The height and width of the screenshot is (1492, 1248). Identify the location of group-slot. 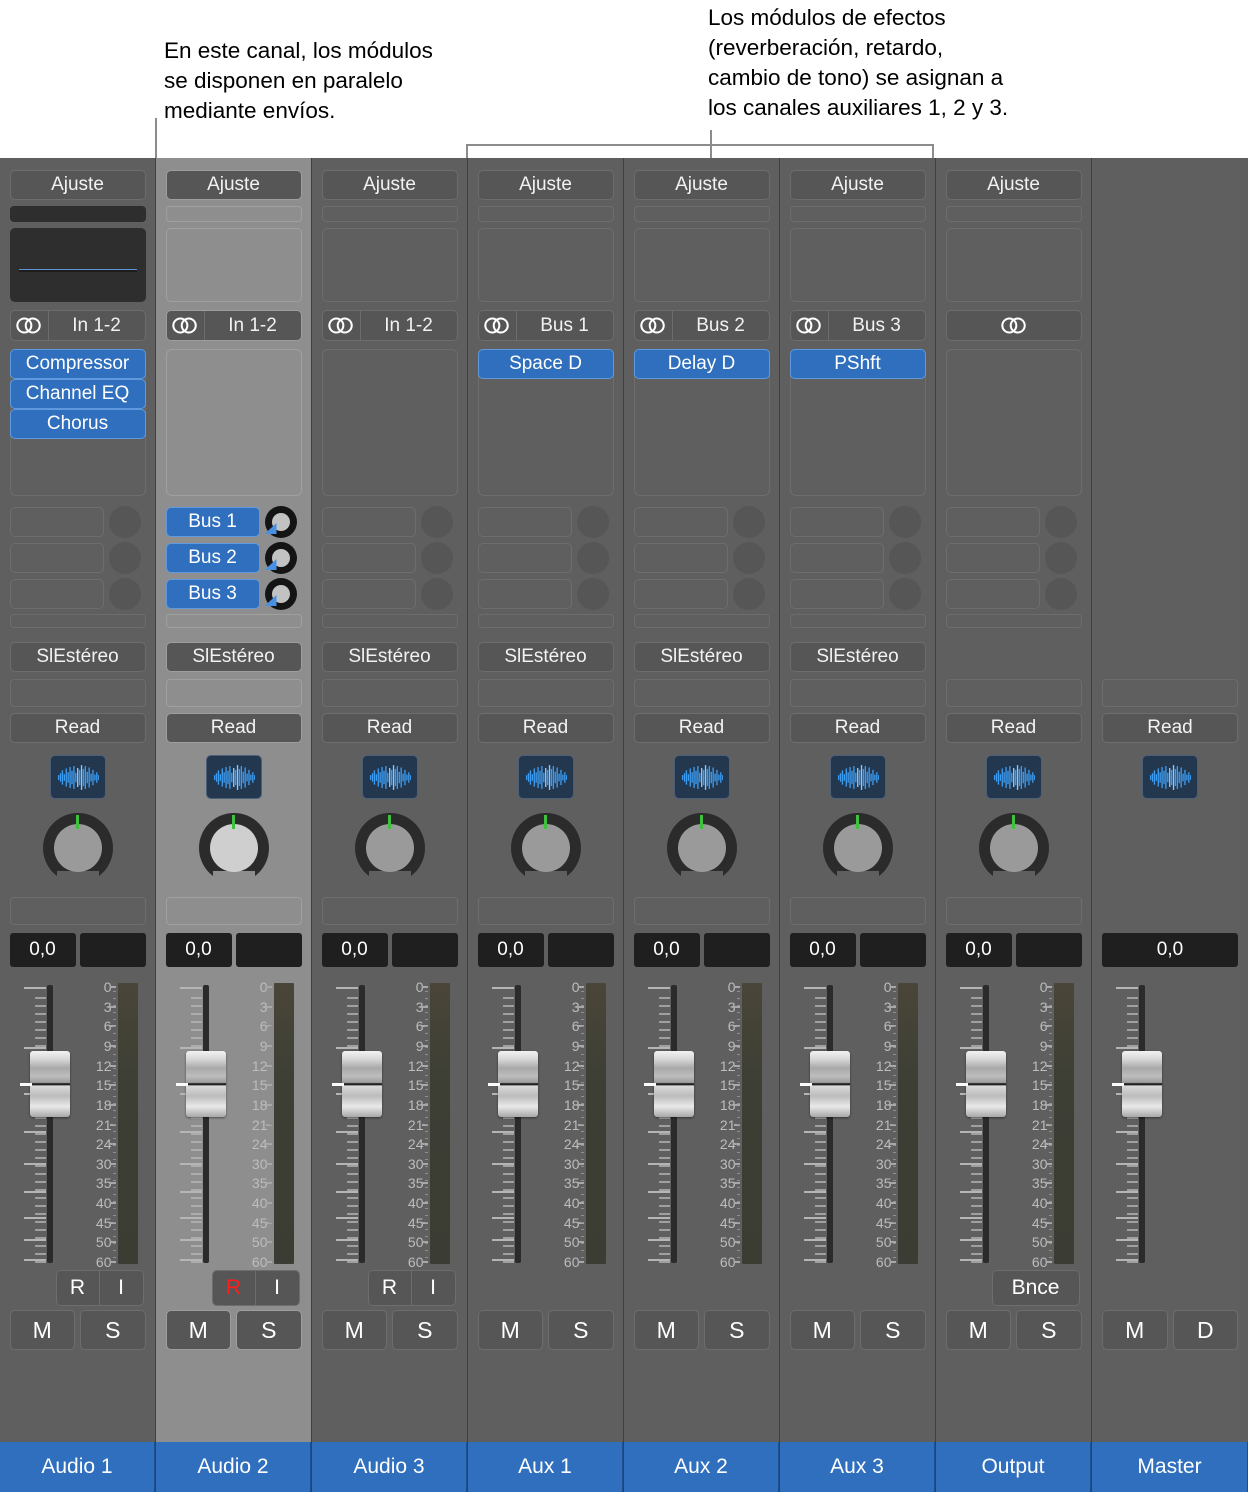
(389, 693).